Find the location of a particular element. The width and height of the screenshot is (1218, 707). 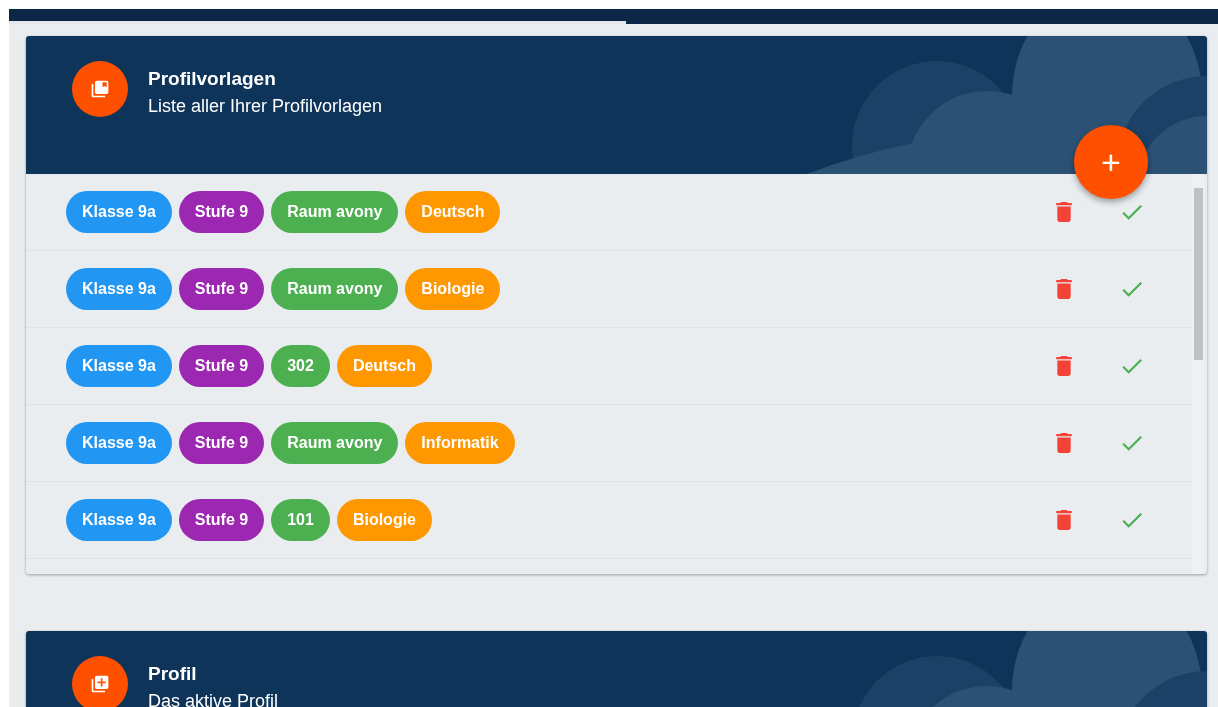

card-title: Profil is located at coordinates (173, 674).